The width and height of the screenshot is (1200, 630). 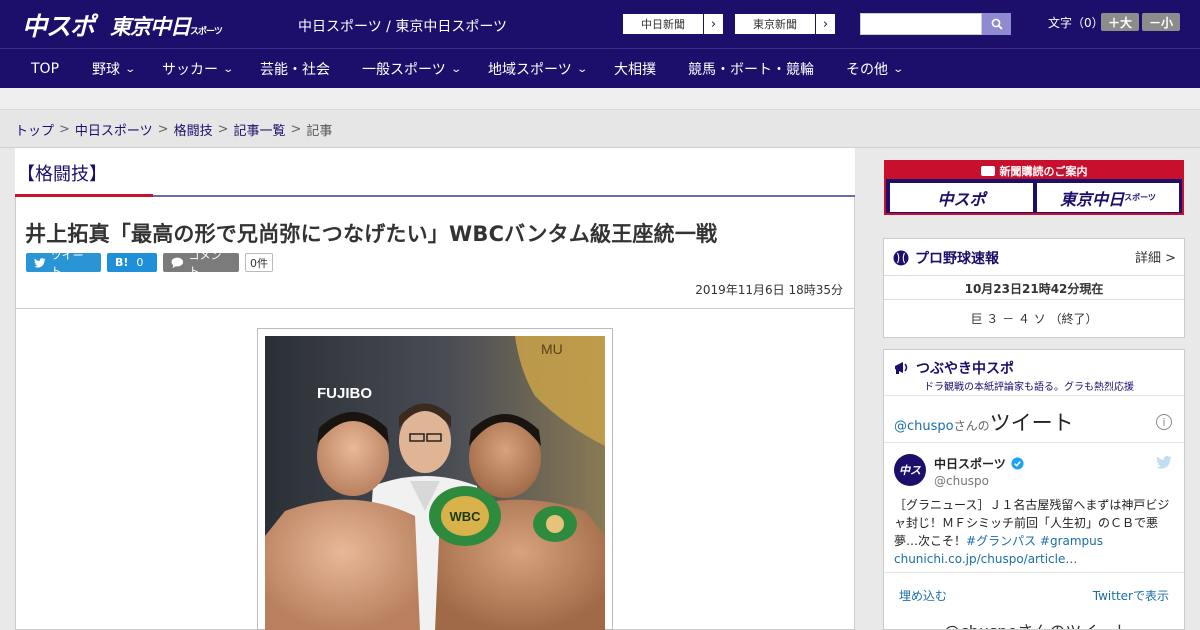 I want to click on tweet-widget-header: つぶやき中スポ, so click(x=953, y=368).